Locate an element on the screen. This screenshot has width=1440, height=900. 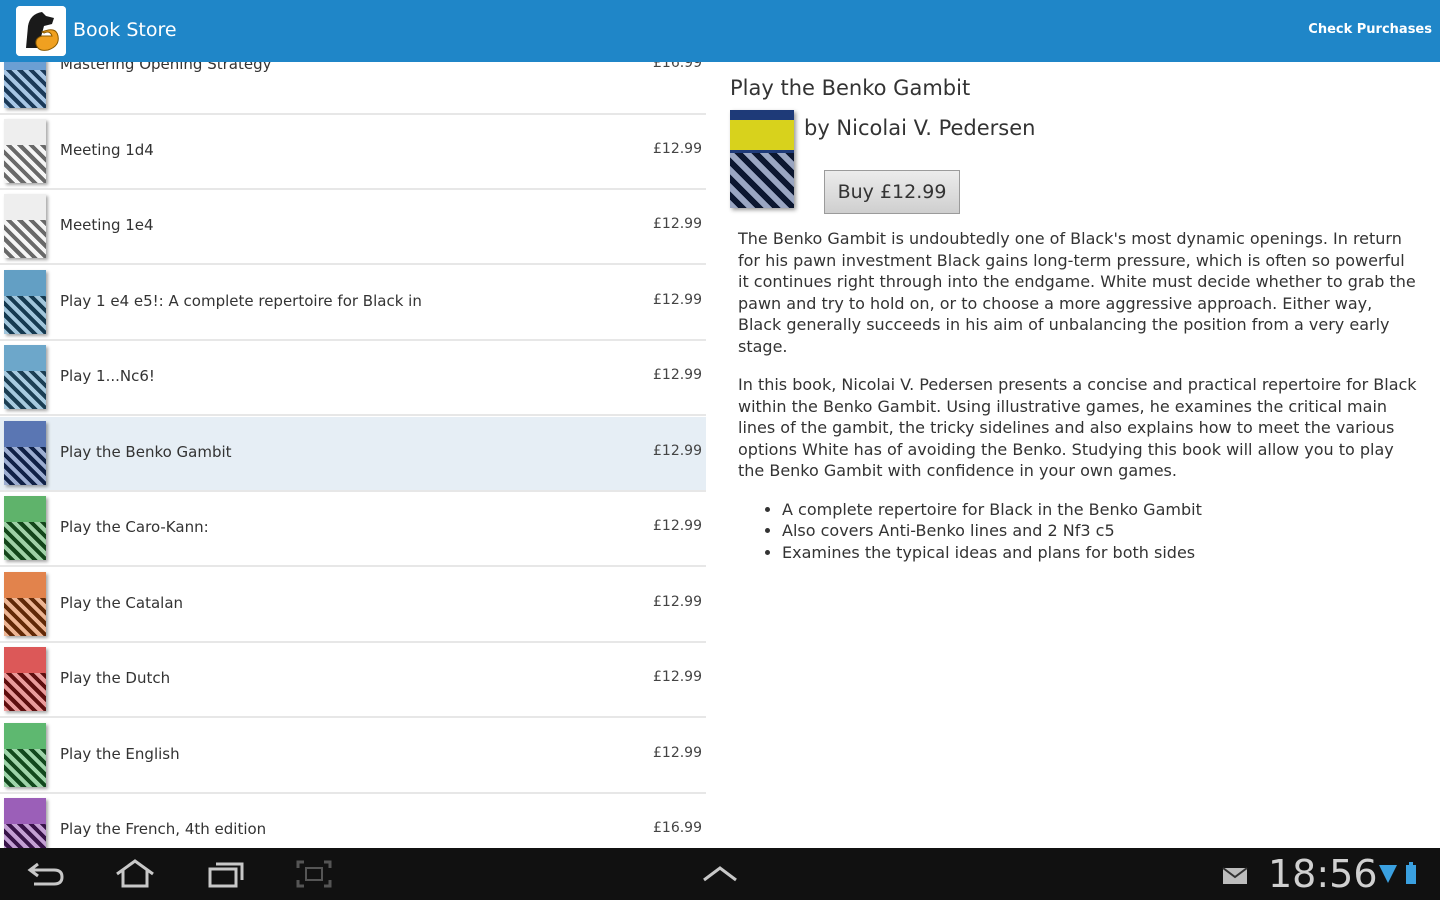
detail-title: Play the Benko Gambit is located at coordinates (850, 88).